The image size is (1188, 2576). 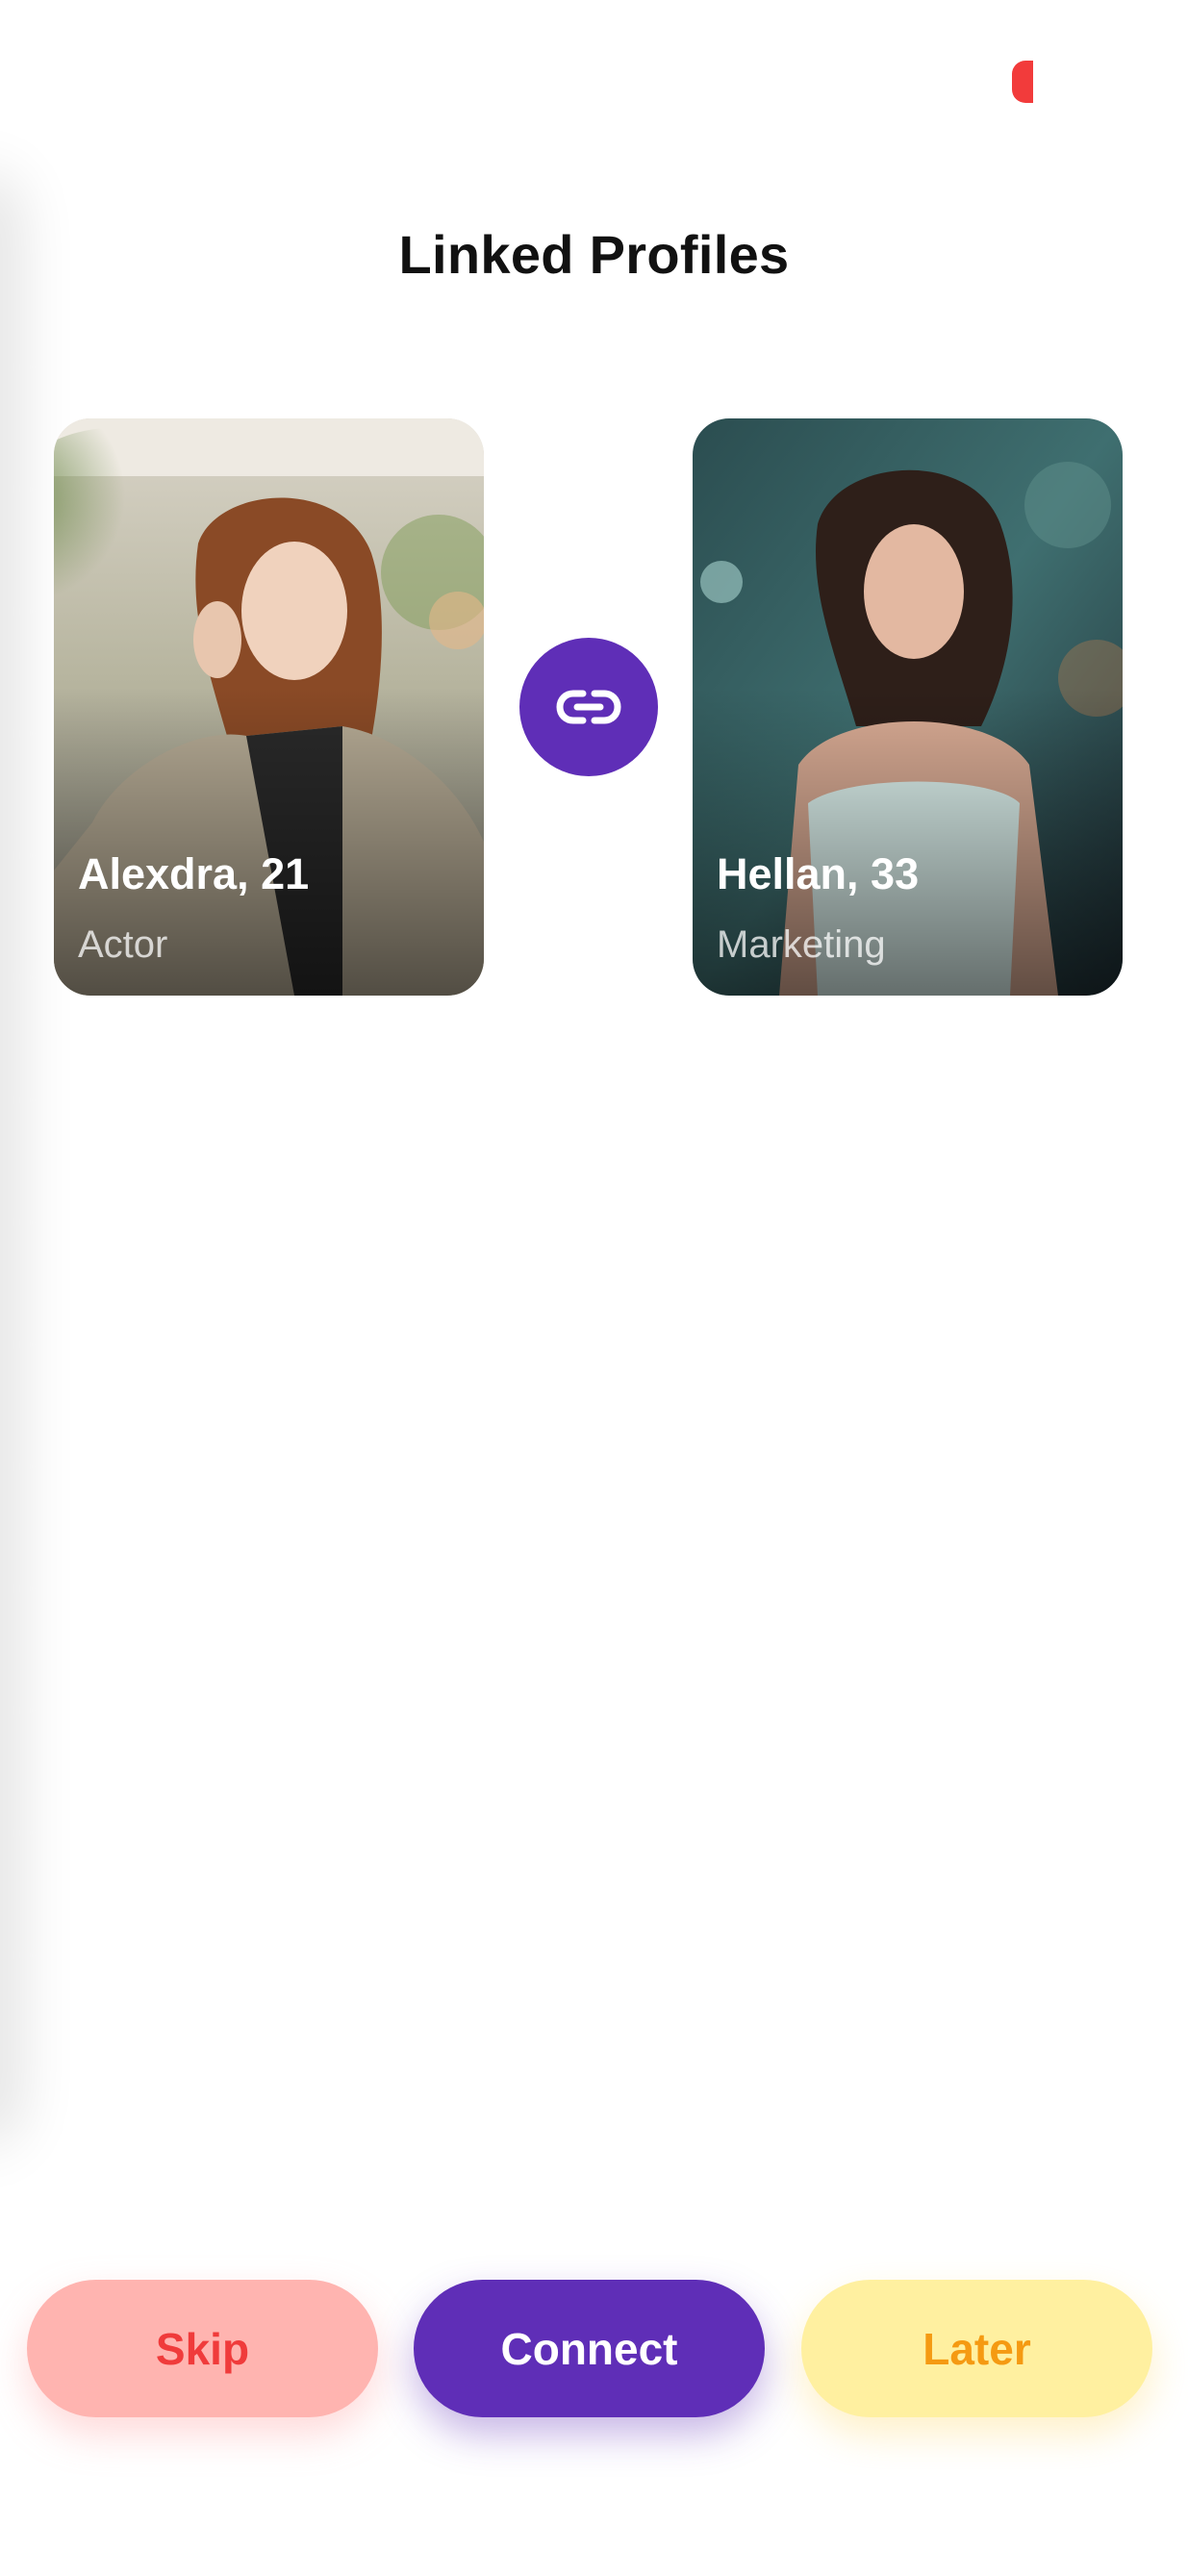 What do you see at coordinates (1022, 82) in the screenshot?
I see `status-indicator` at bounding box center [1022, 82].